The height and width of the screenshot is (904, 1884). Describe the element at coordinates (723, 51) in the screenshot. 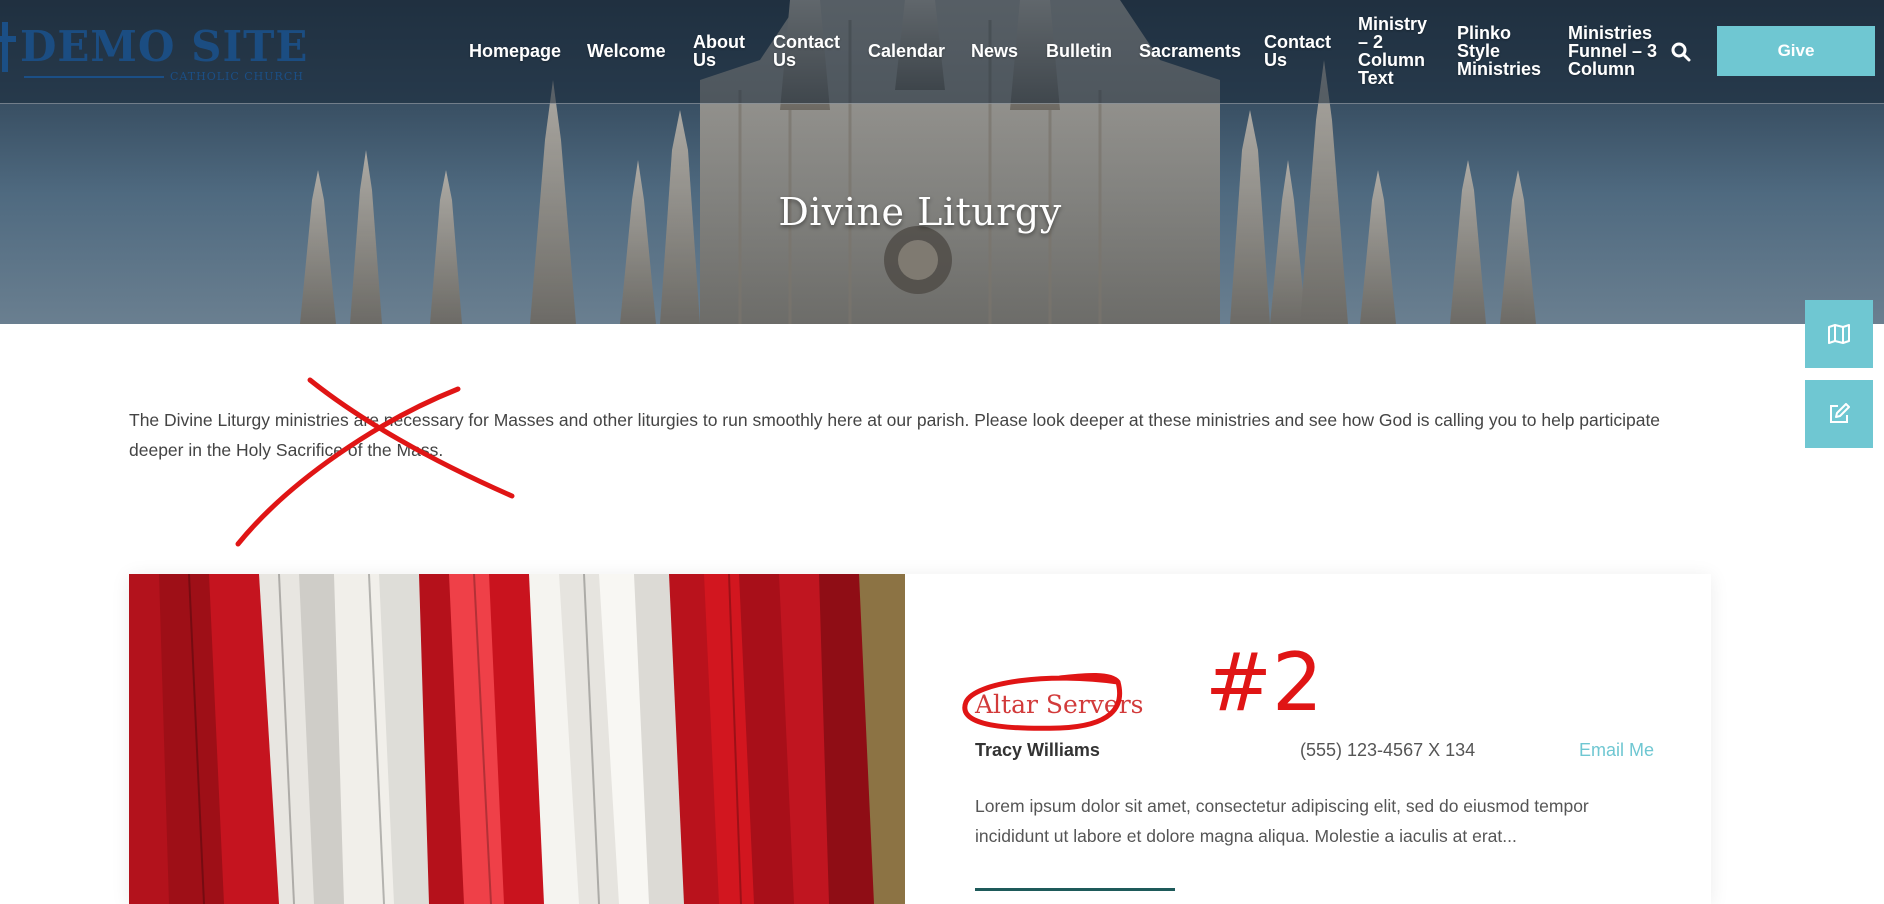

I see `nav-about-us: About Us` at that location.